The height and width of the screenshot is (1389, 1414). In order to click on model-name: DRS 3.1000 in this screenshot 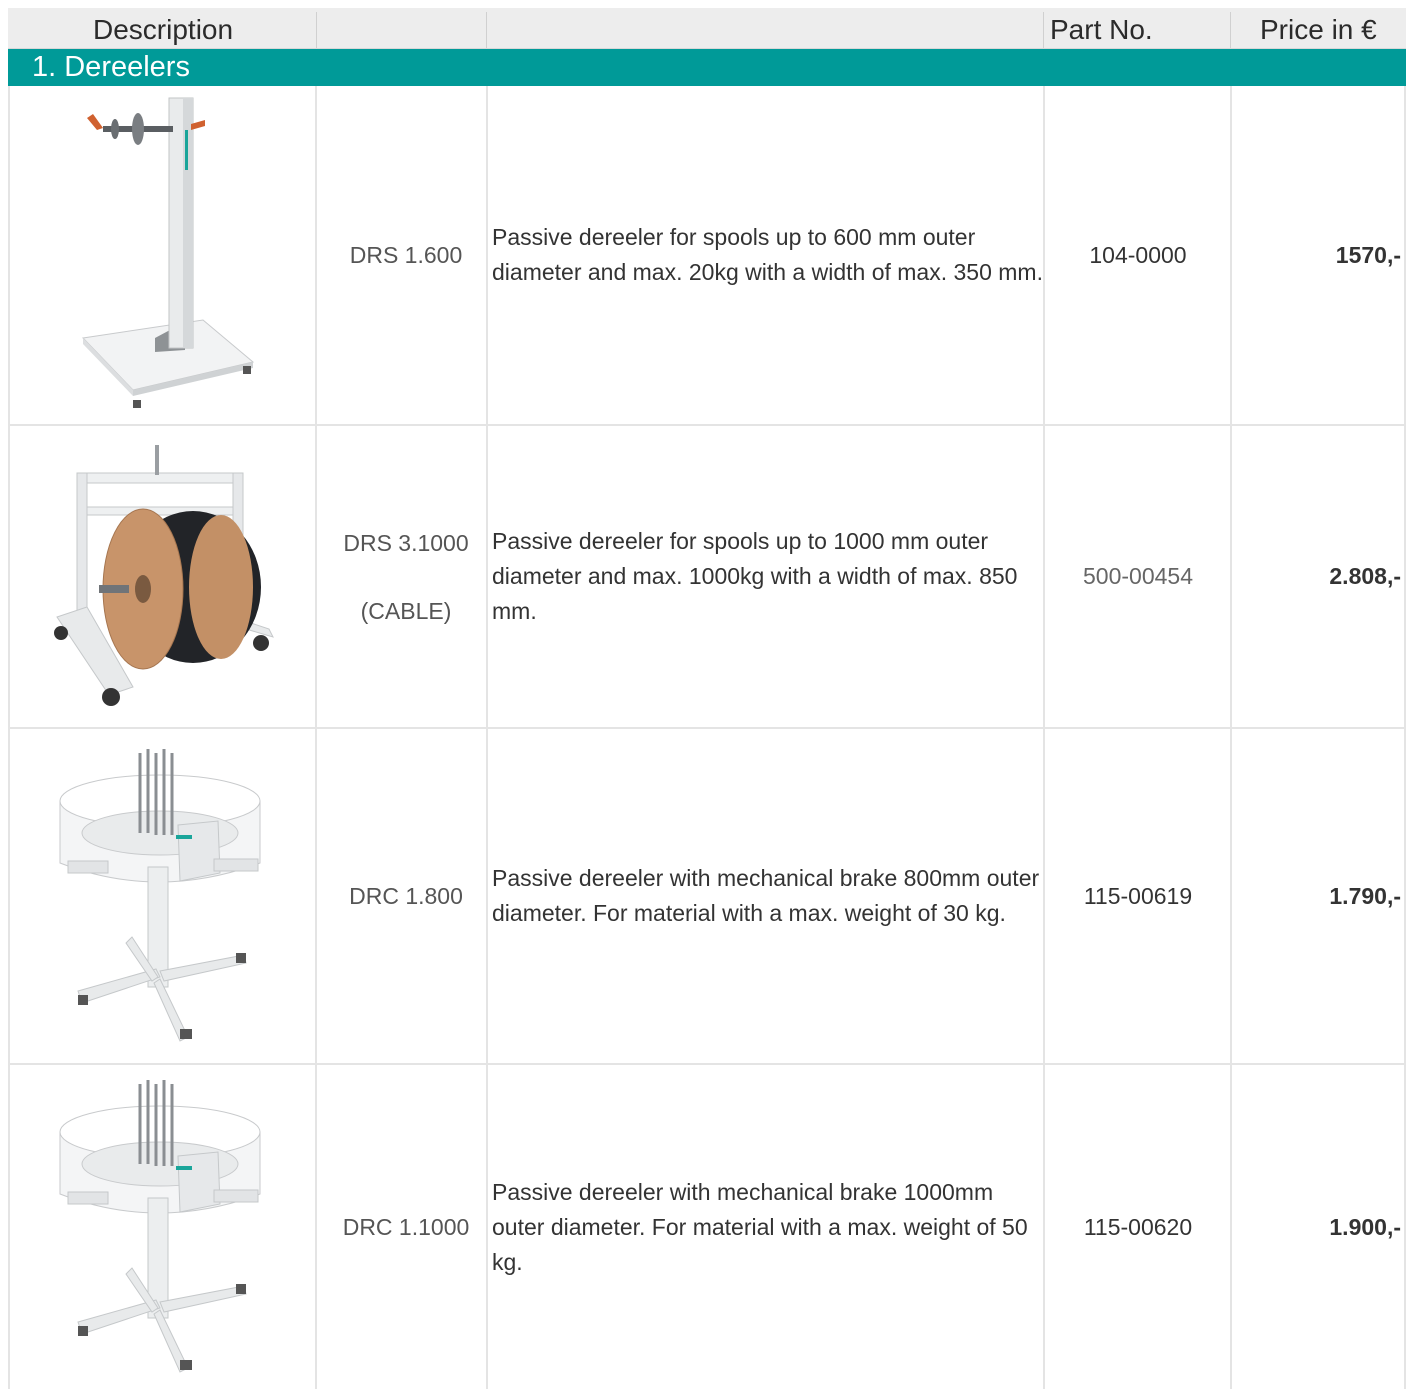, I will do `click(406, 542)`.